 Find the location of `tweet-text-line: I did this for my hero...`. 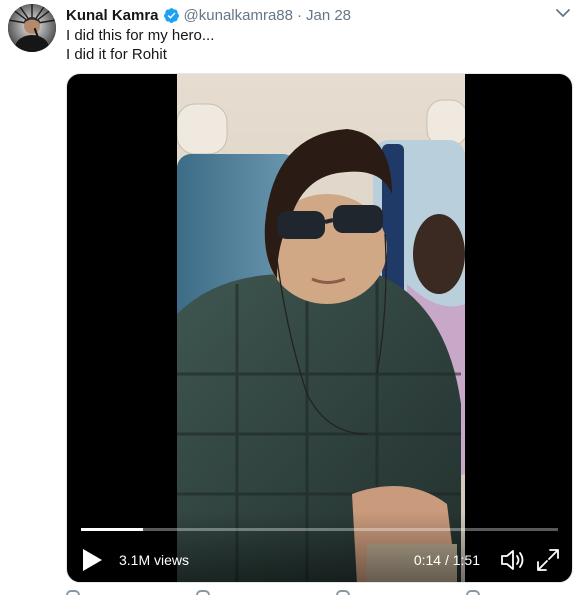

tweet-text-line: I did this for my hero... is located at coordinates (140, 35).